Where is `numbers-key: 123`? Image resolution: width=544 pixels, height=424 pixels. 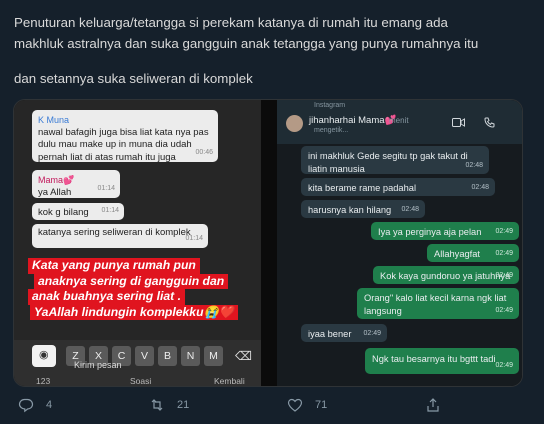 numbers-key: 123 is located at coordinates (43, 381).